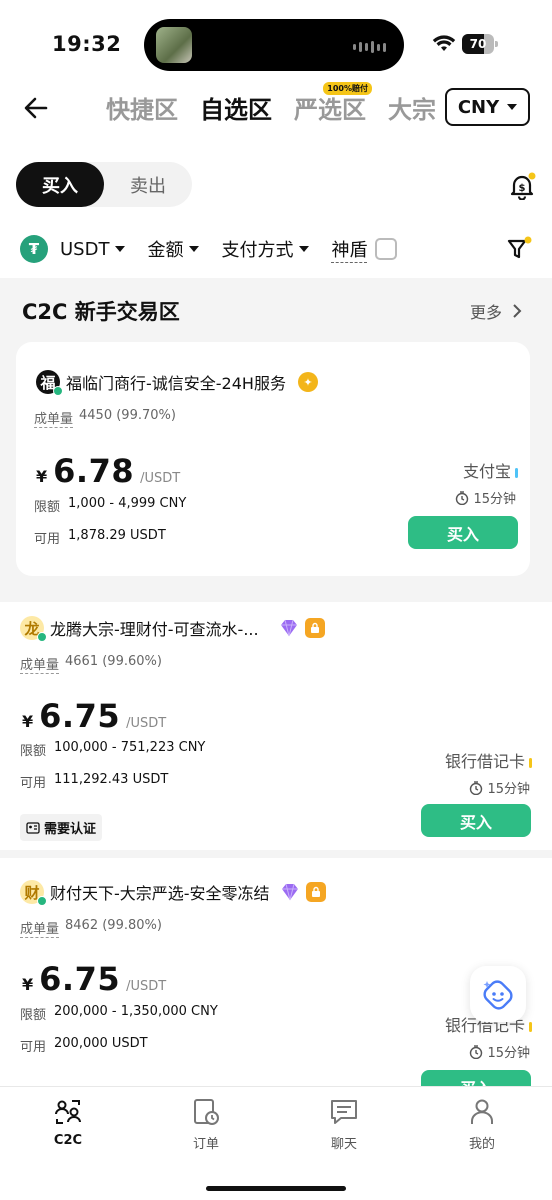  Describe the element at coordinates (174, 45) in the screenshot. I see `now-playing-thumbnail` at that location.